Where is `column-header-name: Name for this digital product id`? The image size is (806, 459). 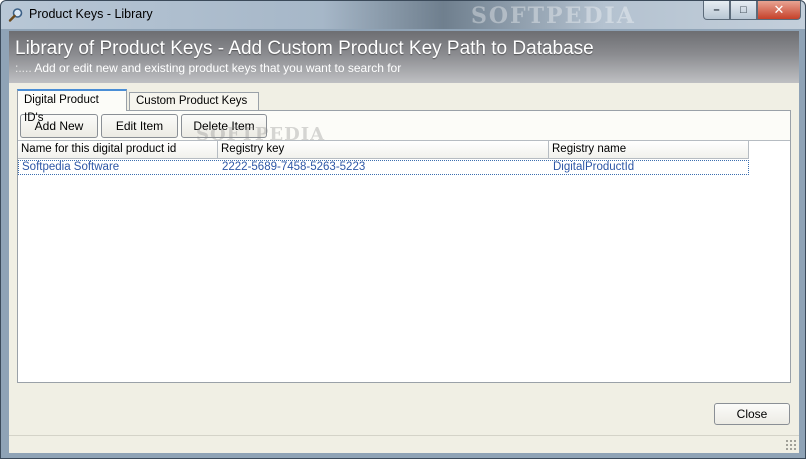
column-header-name: Name for this digital product id is located at coordinates (118, 150).